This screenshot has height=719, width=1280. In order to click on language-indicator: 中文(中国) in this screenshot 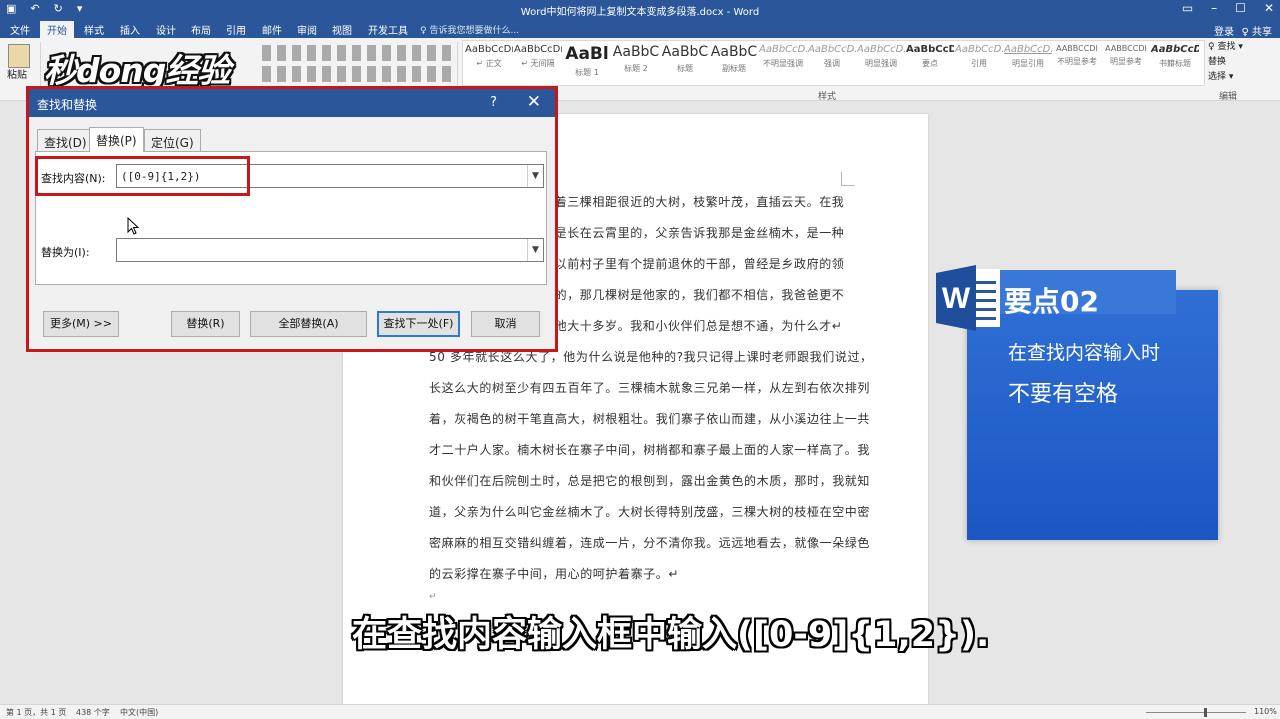, I will do `click(139, 712)`.